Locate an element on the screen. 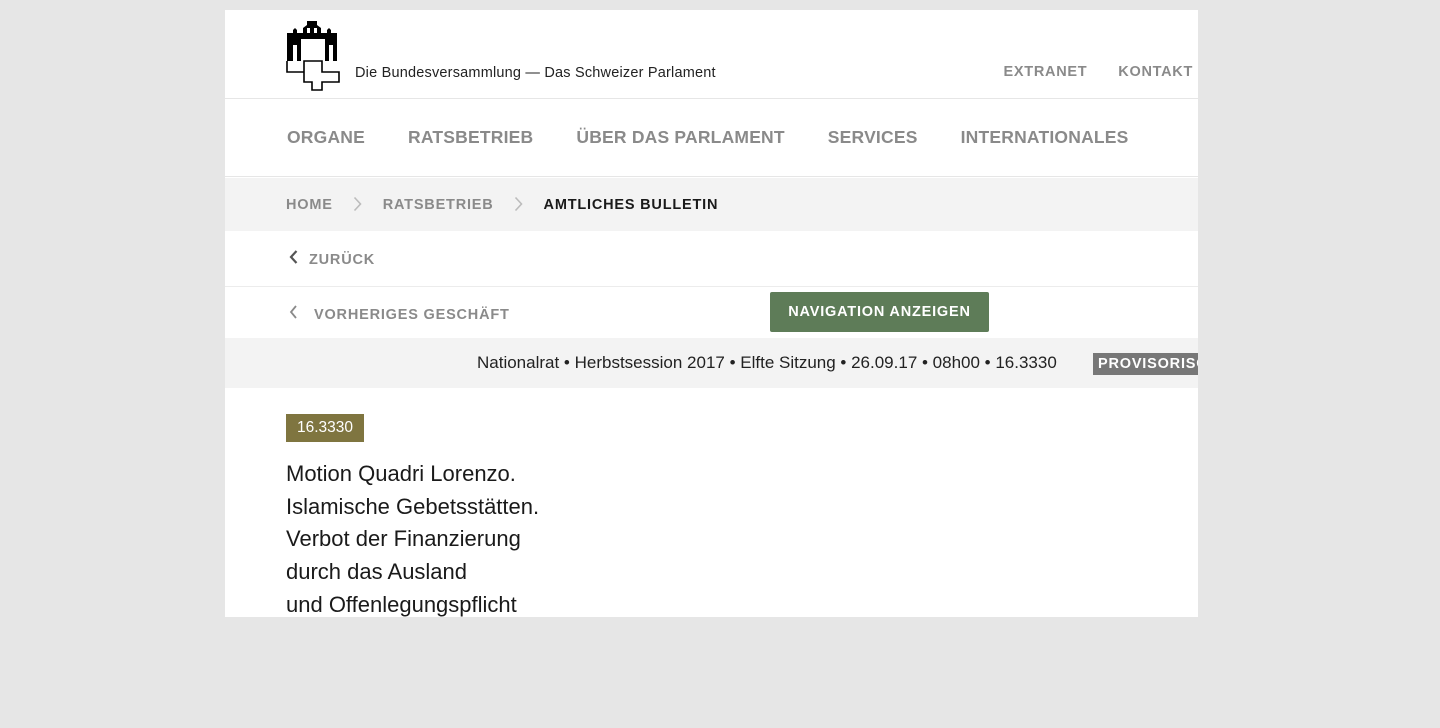 The width and height of the screenshot is (1440, 728). back-row: ZURÜCK is located at coordinates (711, 259).